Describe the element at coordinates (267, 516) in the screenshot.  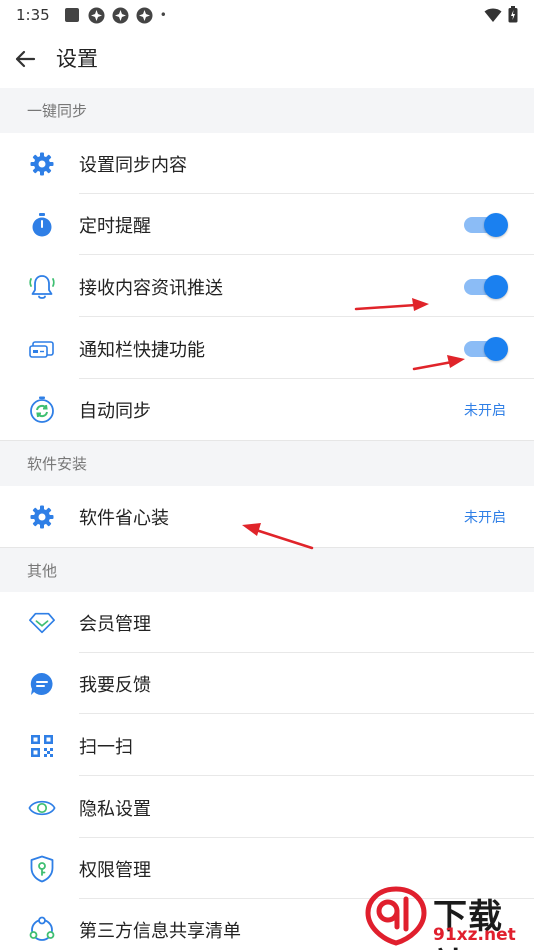
I see `easy-install-item: 软件省心装 未开启` at that location.